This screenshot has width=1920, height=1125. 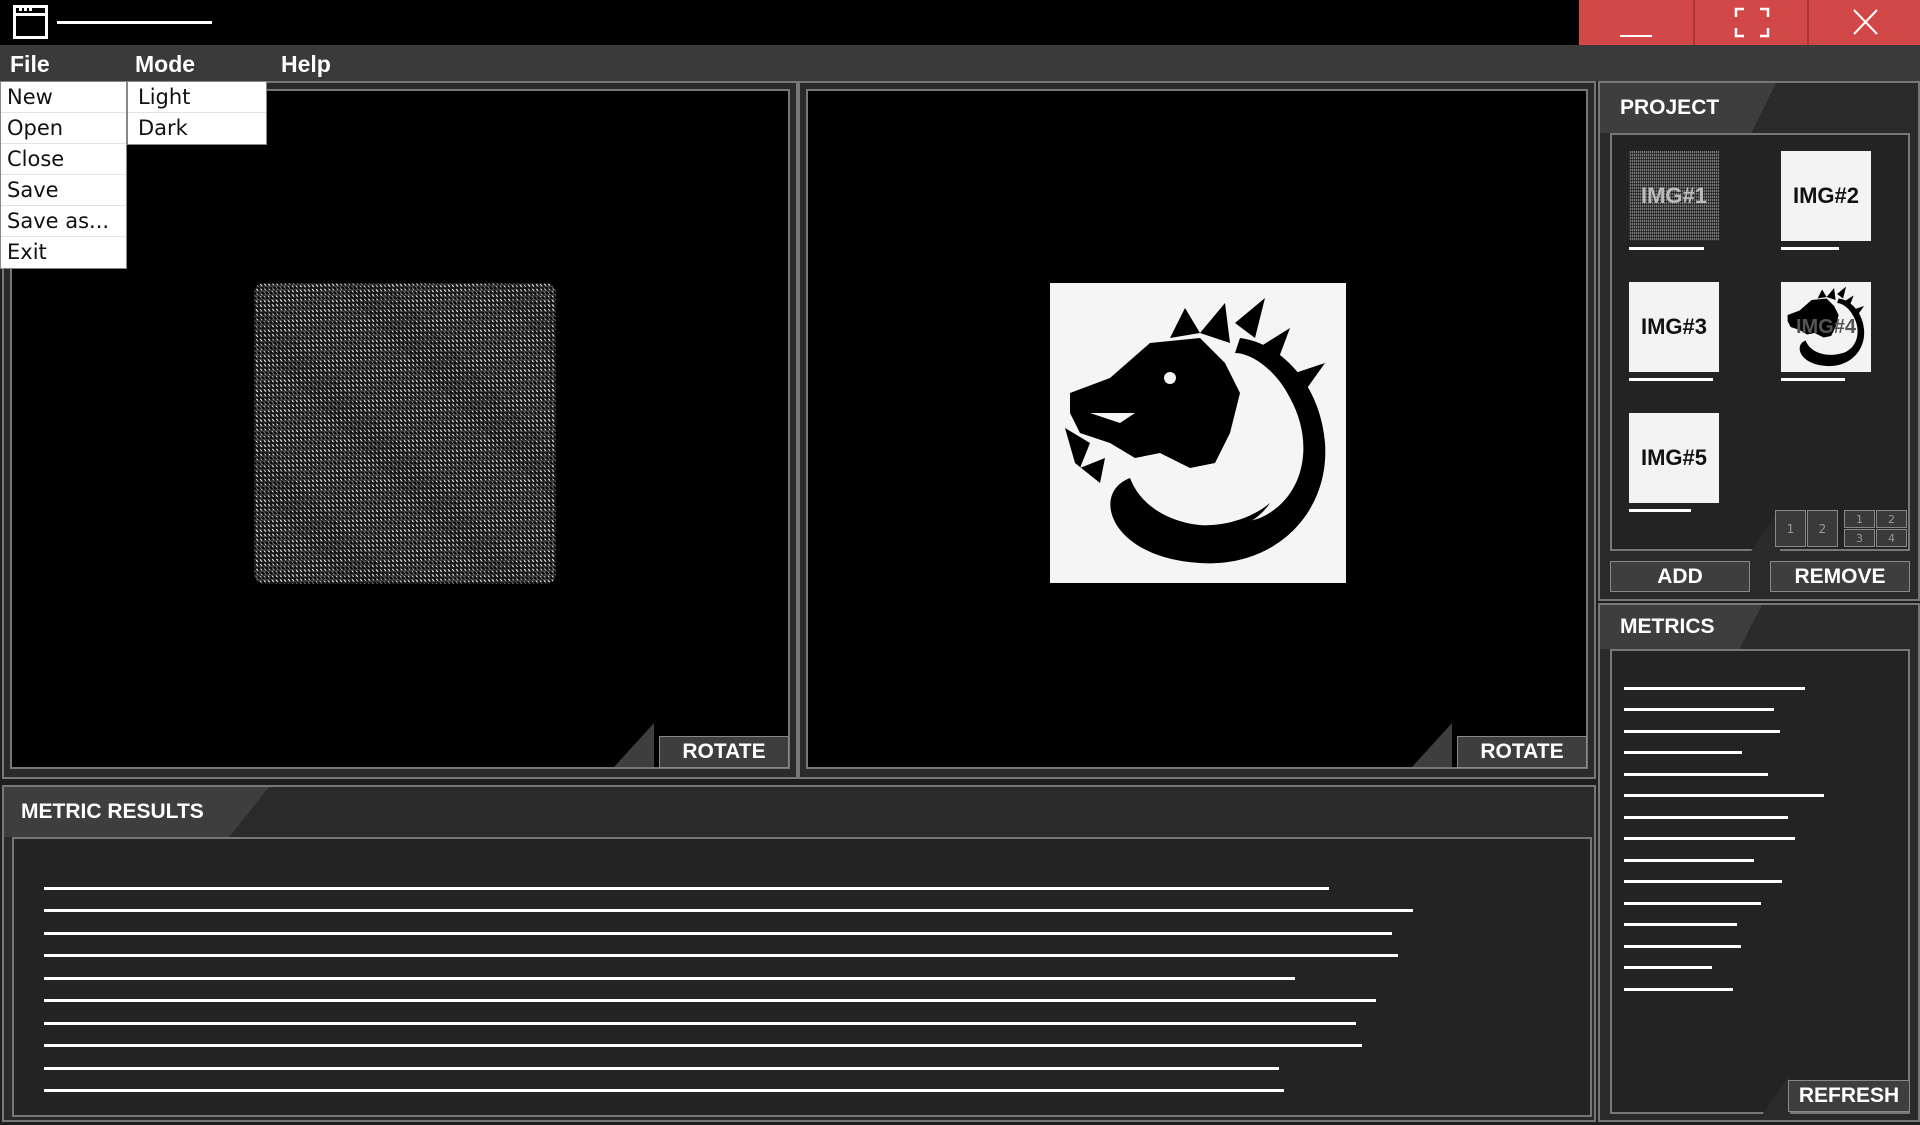 I want to click on layout-grid-cell: 4, so click(x=1891, y=538).